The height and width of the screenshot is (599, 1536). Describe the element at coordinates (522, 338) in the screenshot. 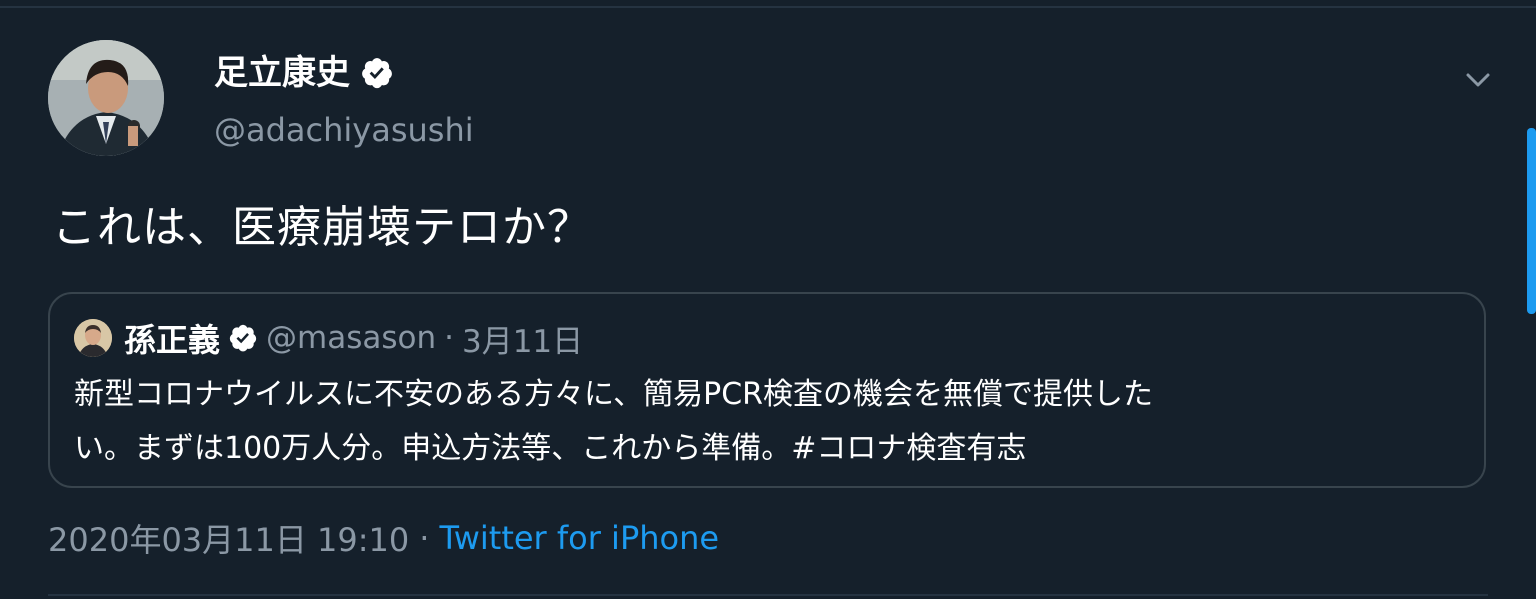

I see `quoted-date: 3月11日` at that location.